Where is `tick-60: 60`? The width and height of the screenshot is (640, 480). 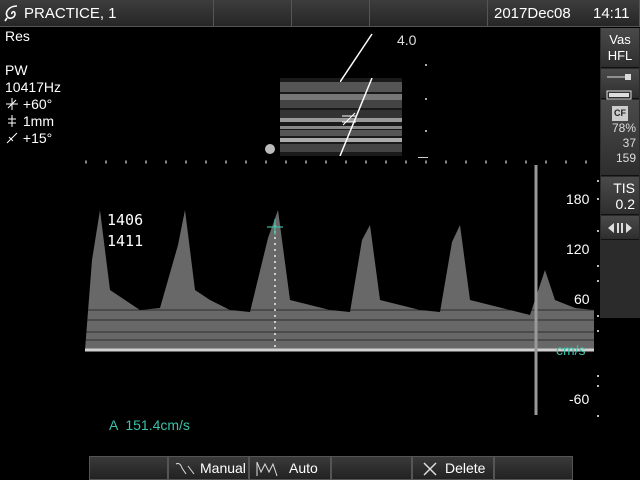
tick-60: 60 is located at coordinates (582, 299).